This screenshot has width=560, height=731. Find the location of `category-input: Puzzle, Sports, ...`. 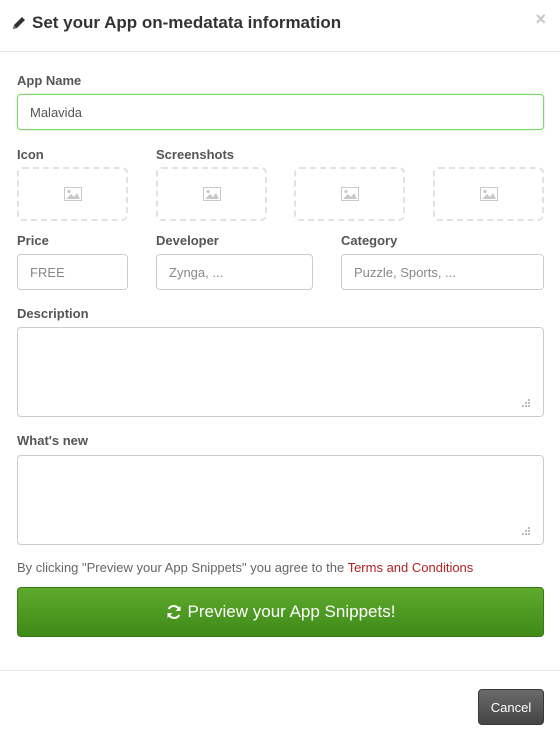

category-input: Puzzle, Sports, ... is located at coordinates (442, 272).